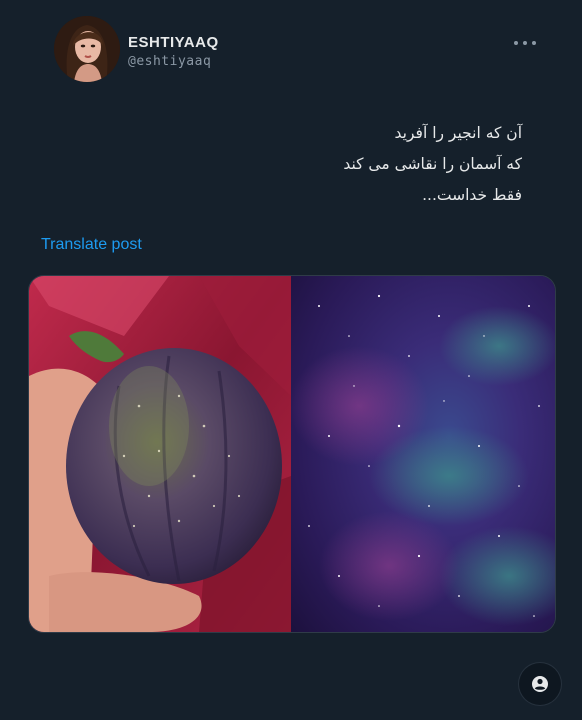 This screenshot has height=720, width=582. I want to click on account-circle-button, so click(540, 684).